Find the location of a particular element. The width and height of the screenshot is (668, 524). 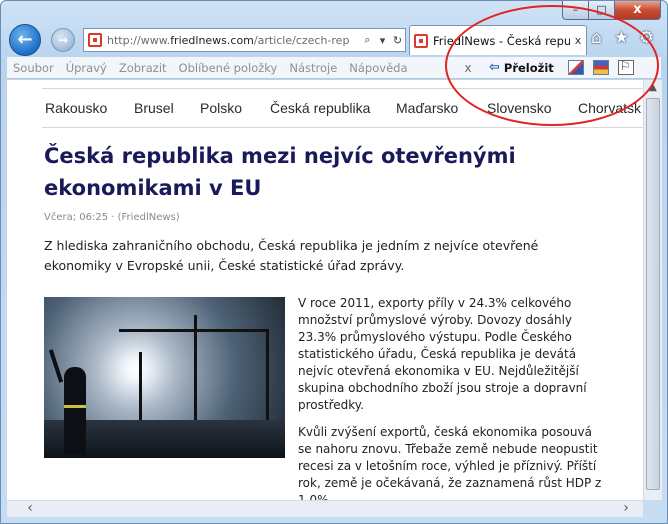

toolbar-close-button: x is located at coordinates (468, 68).